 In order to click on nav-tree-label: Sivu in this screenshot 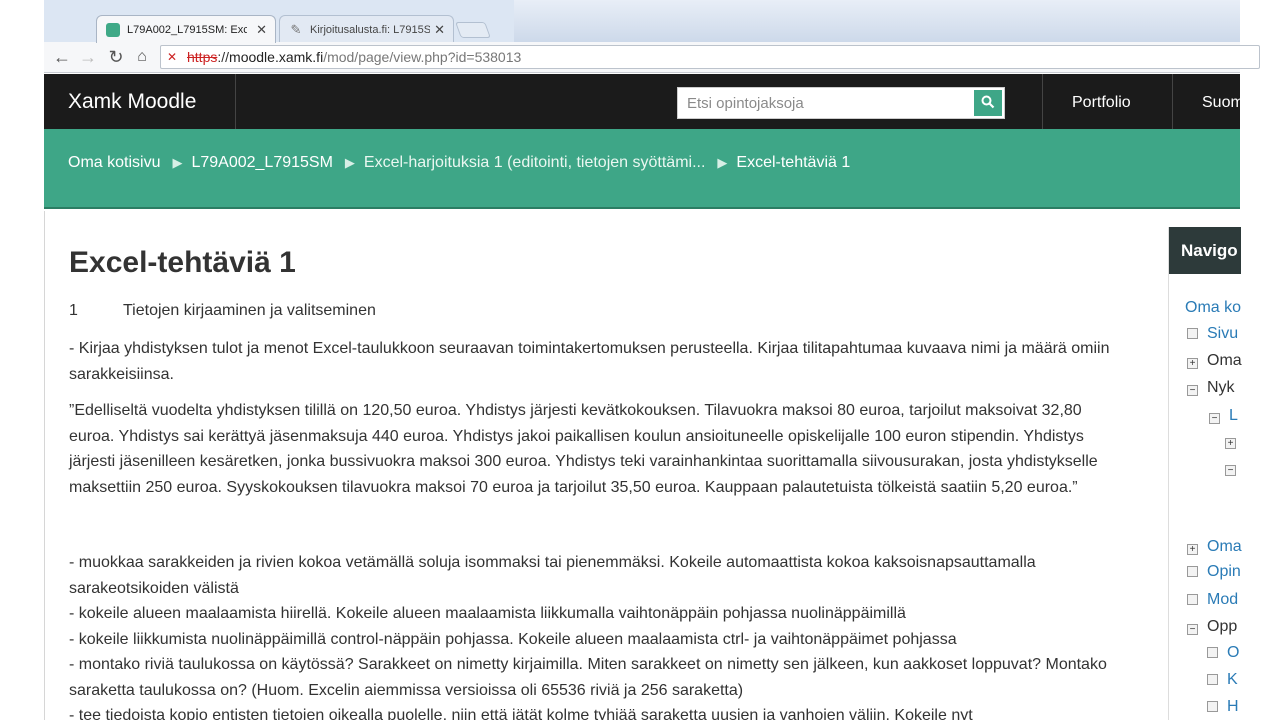, I will do `click(1223, 333)`.